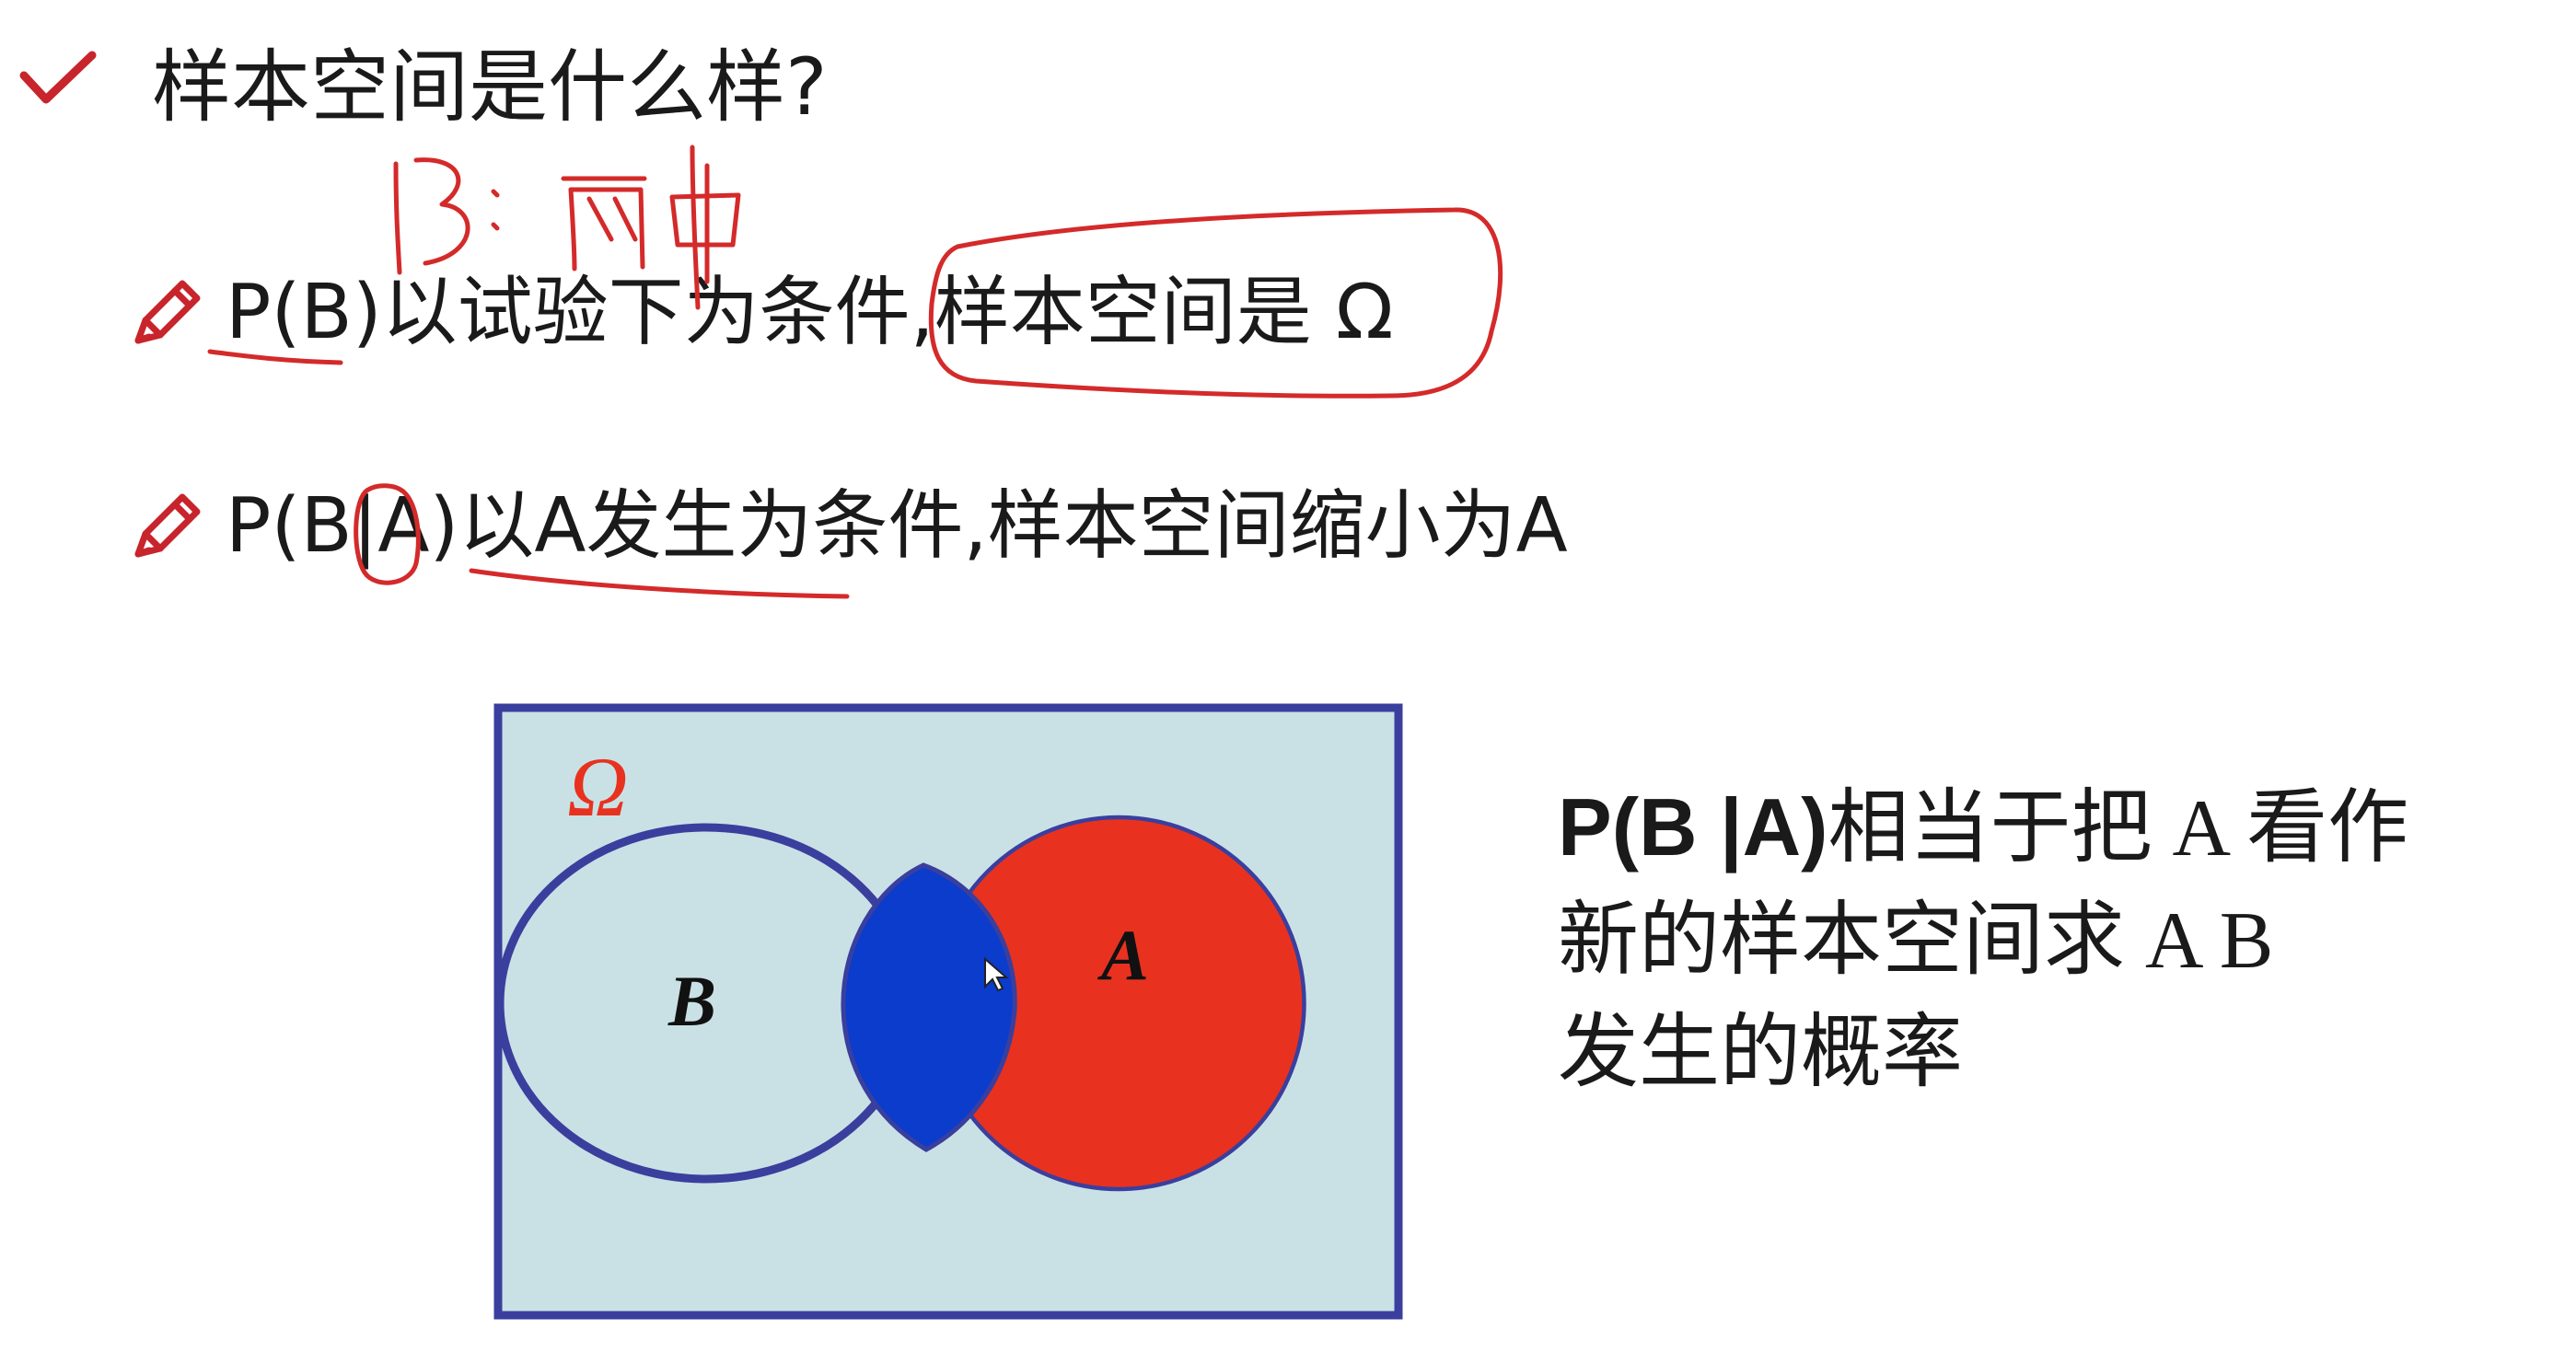  What do you see at coordinates (659, 583) in the screenshot?
I see `condition-underline-annotation` at bounding box center [659, 583].